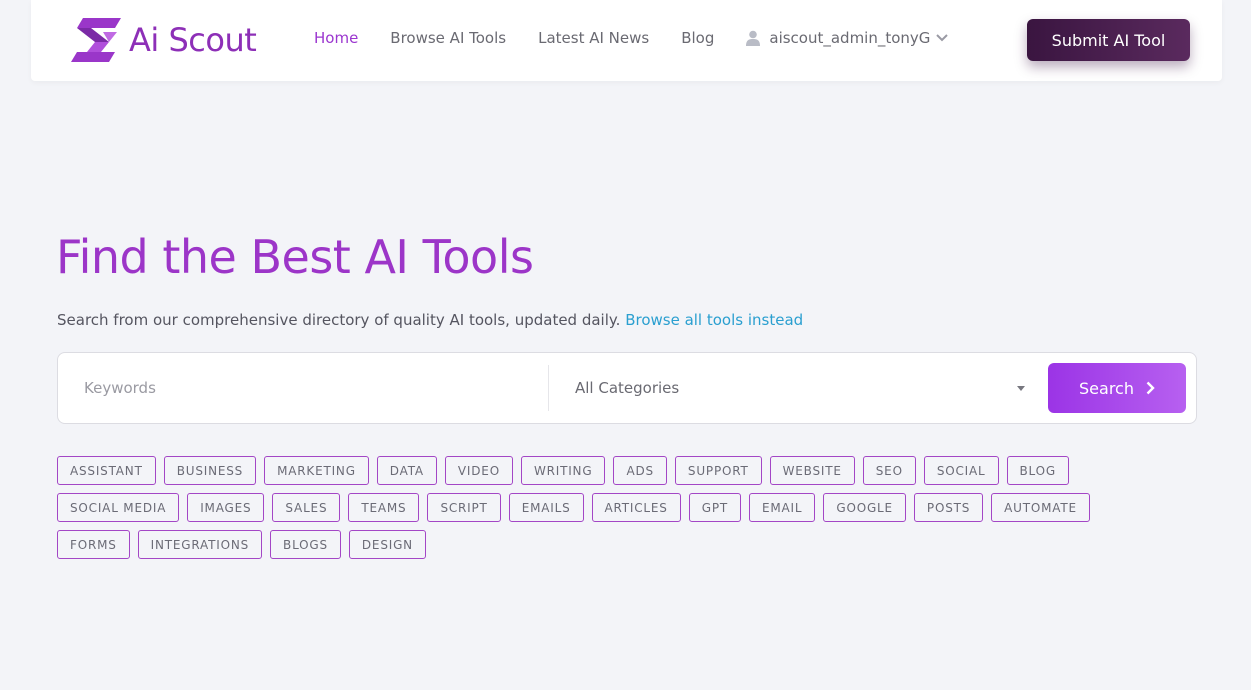 The height and width of the screenshot is (690, 1251). Describe the element at coordinates (226, 507) in the screenshot. I see `tag-images: IMAGES` at that location.